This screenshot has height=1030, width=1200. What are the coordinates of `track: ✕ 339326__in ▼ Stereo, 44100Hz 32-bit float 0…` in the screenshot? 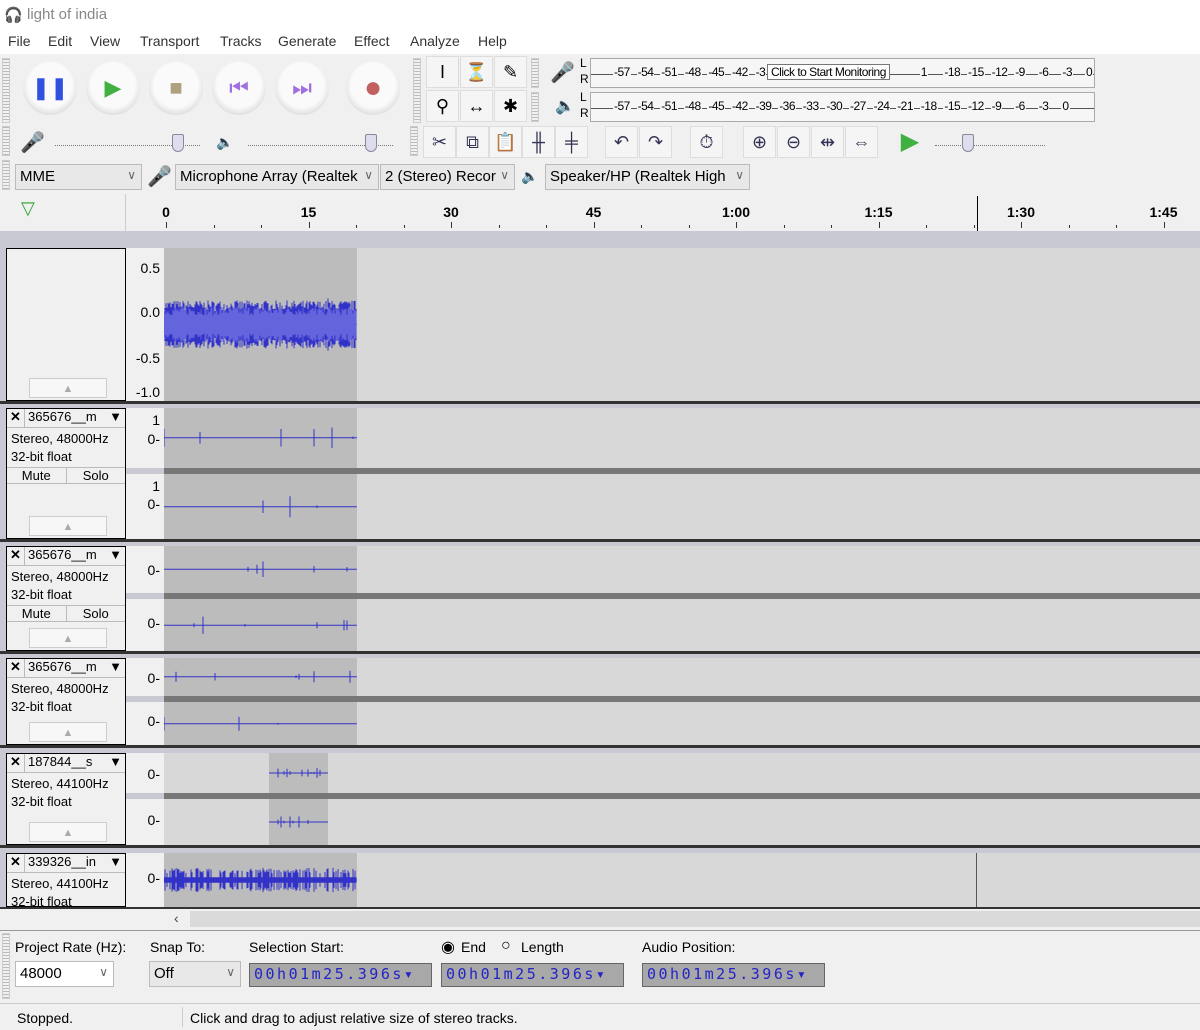 It's located at (600, 881).